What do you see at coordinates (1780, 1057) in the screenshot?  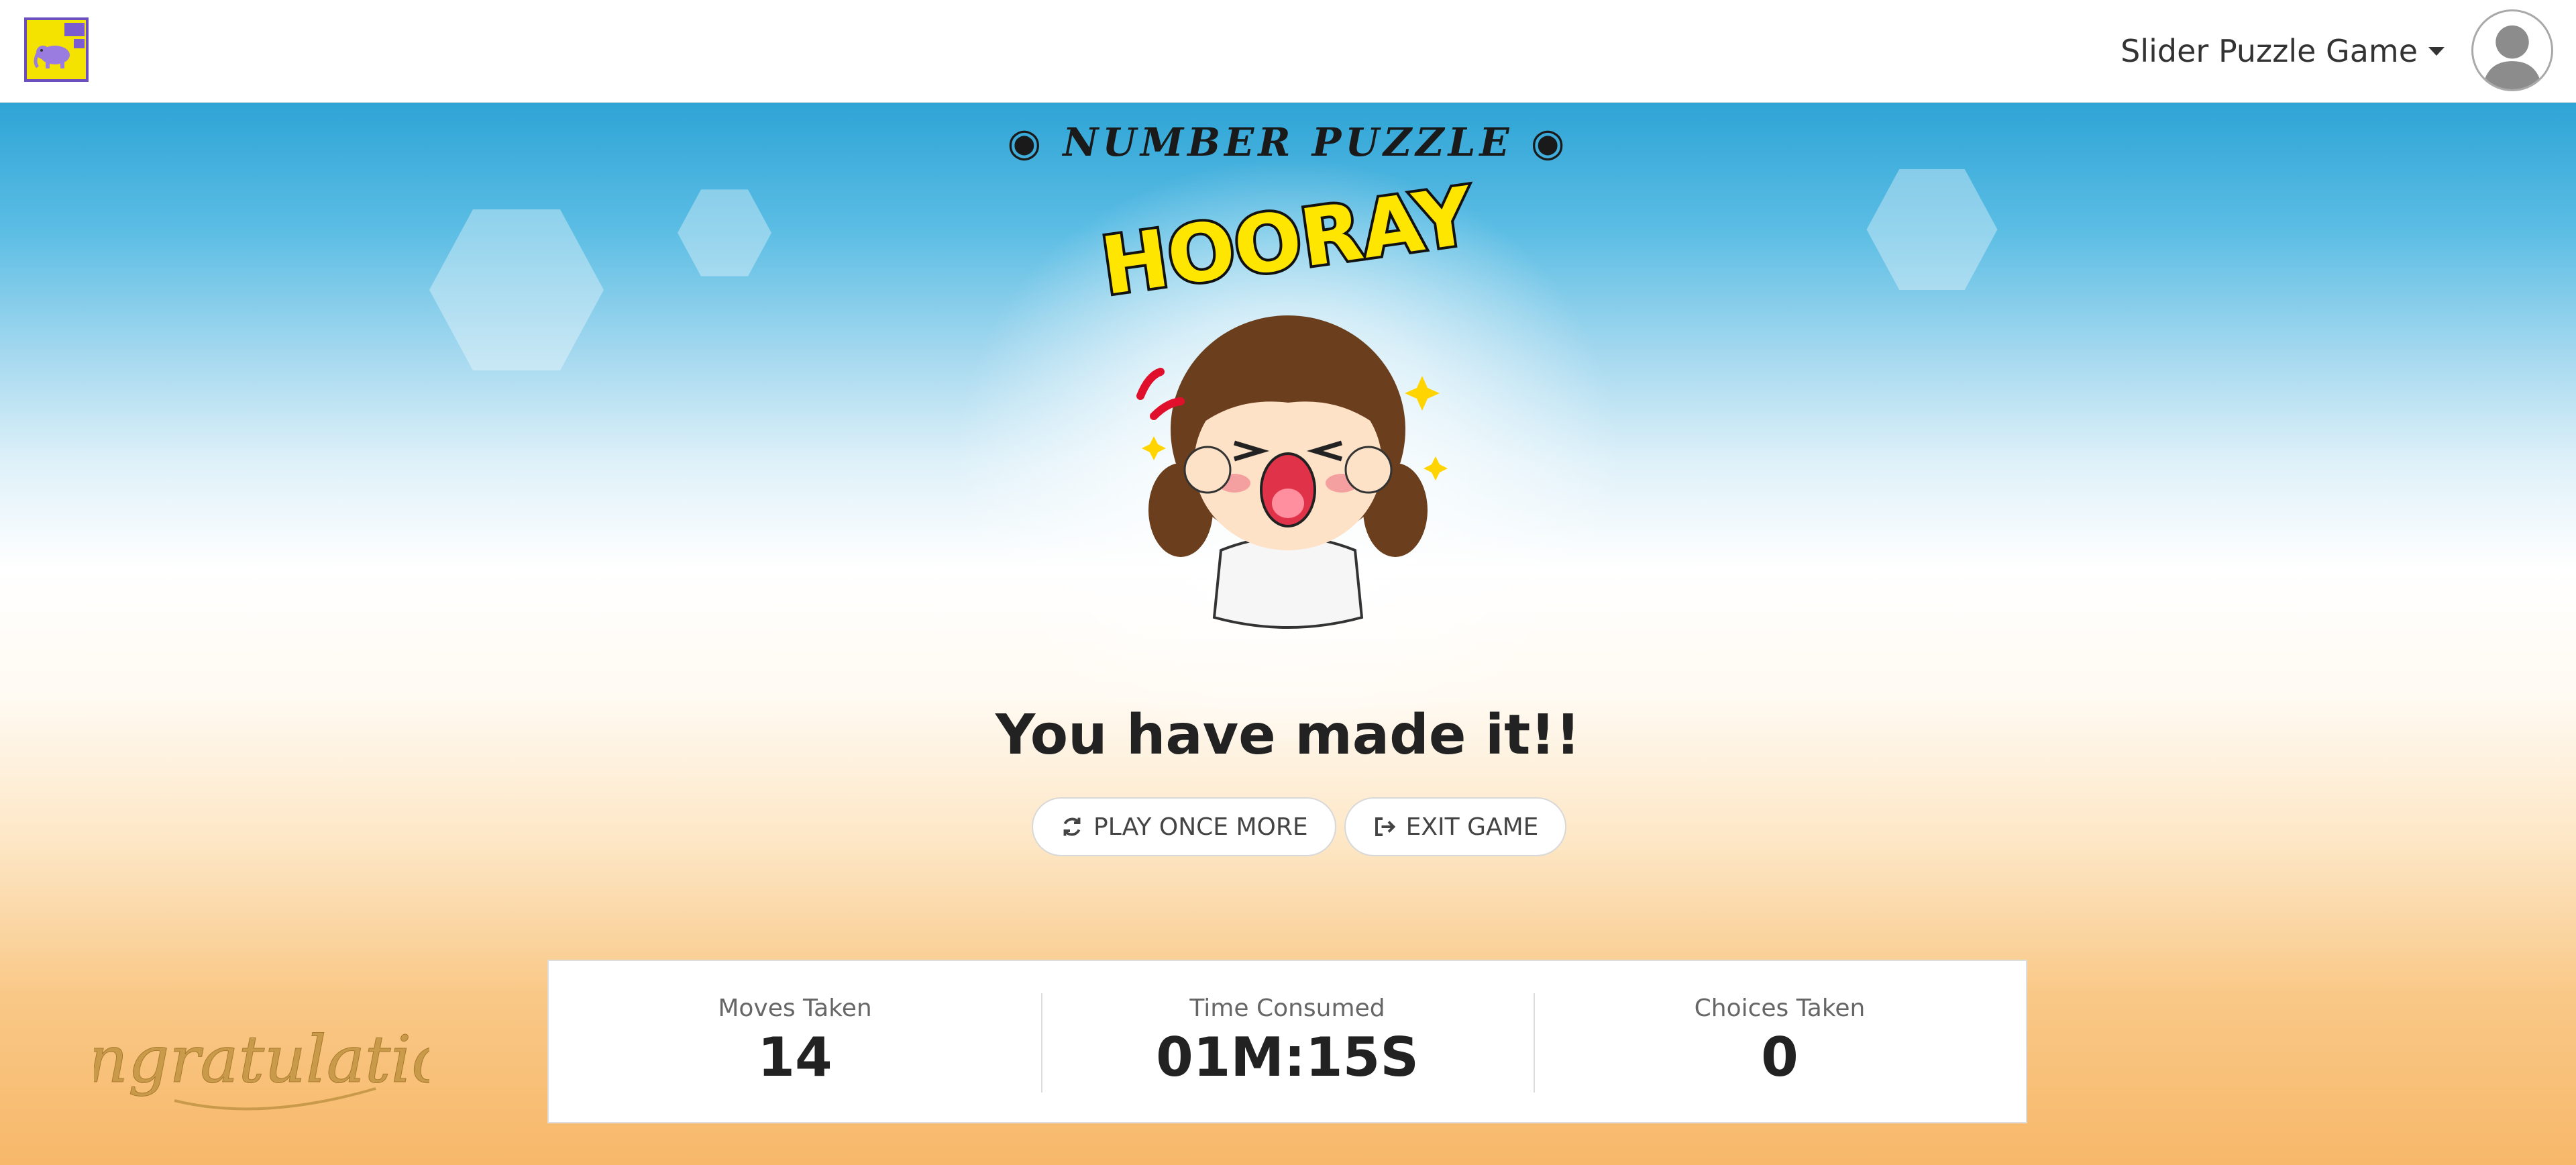 I see `stat-value: 0` at bounding box center [1780, 1057].